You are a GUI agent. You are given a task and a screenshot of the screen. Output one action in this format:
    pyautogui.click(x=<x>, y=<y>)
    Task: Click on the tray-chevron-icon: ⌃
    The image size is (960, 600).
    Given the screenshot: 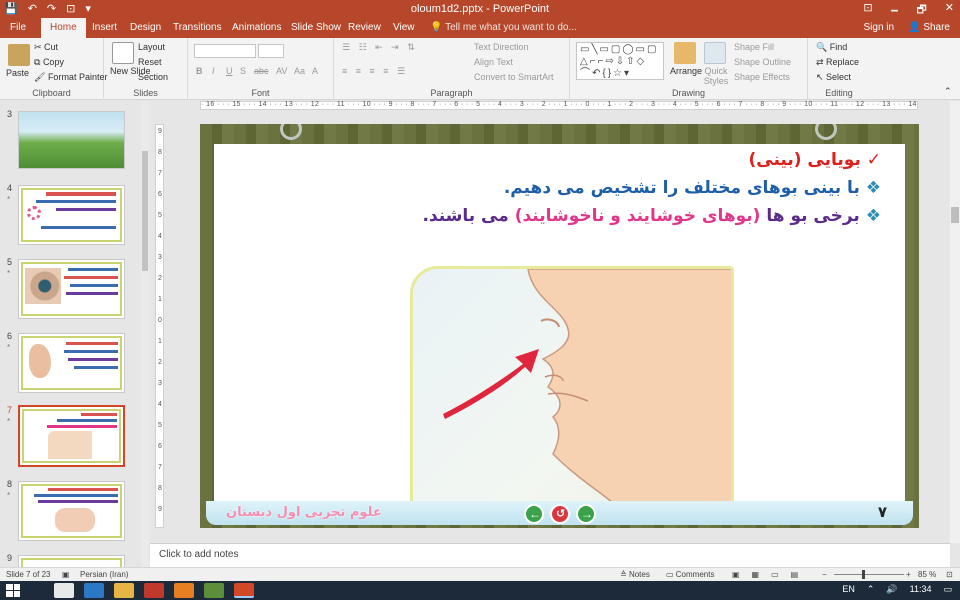 What is the action you would take?
    pyautogui.click(x=871, y=589)
    